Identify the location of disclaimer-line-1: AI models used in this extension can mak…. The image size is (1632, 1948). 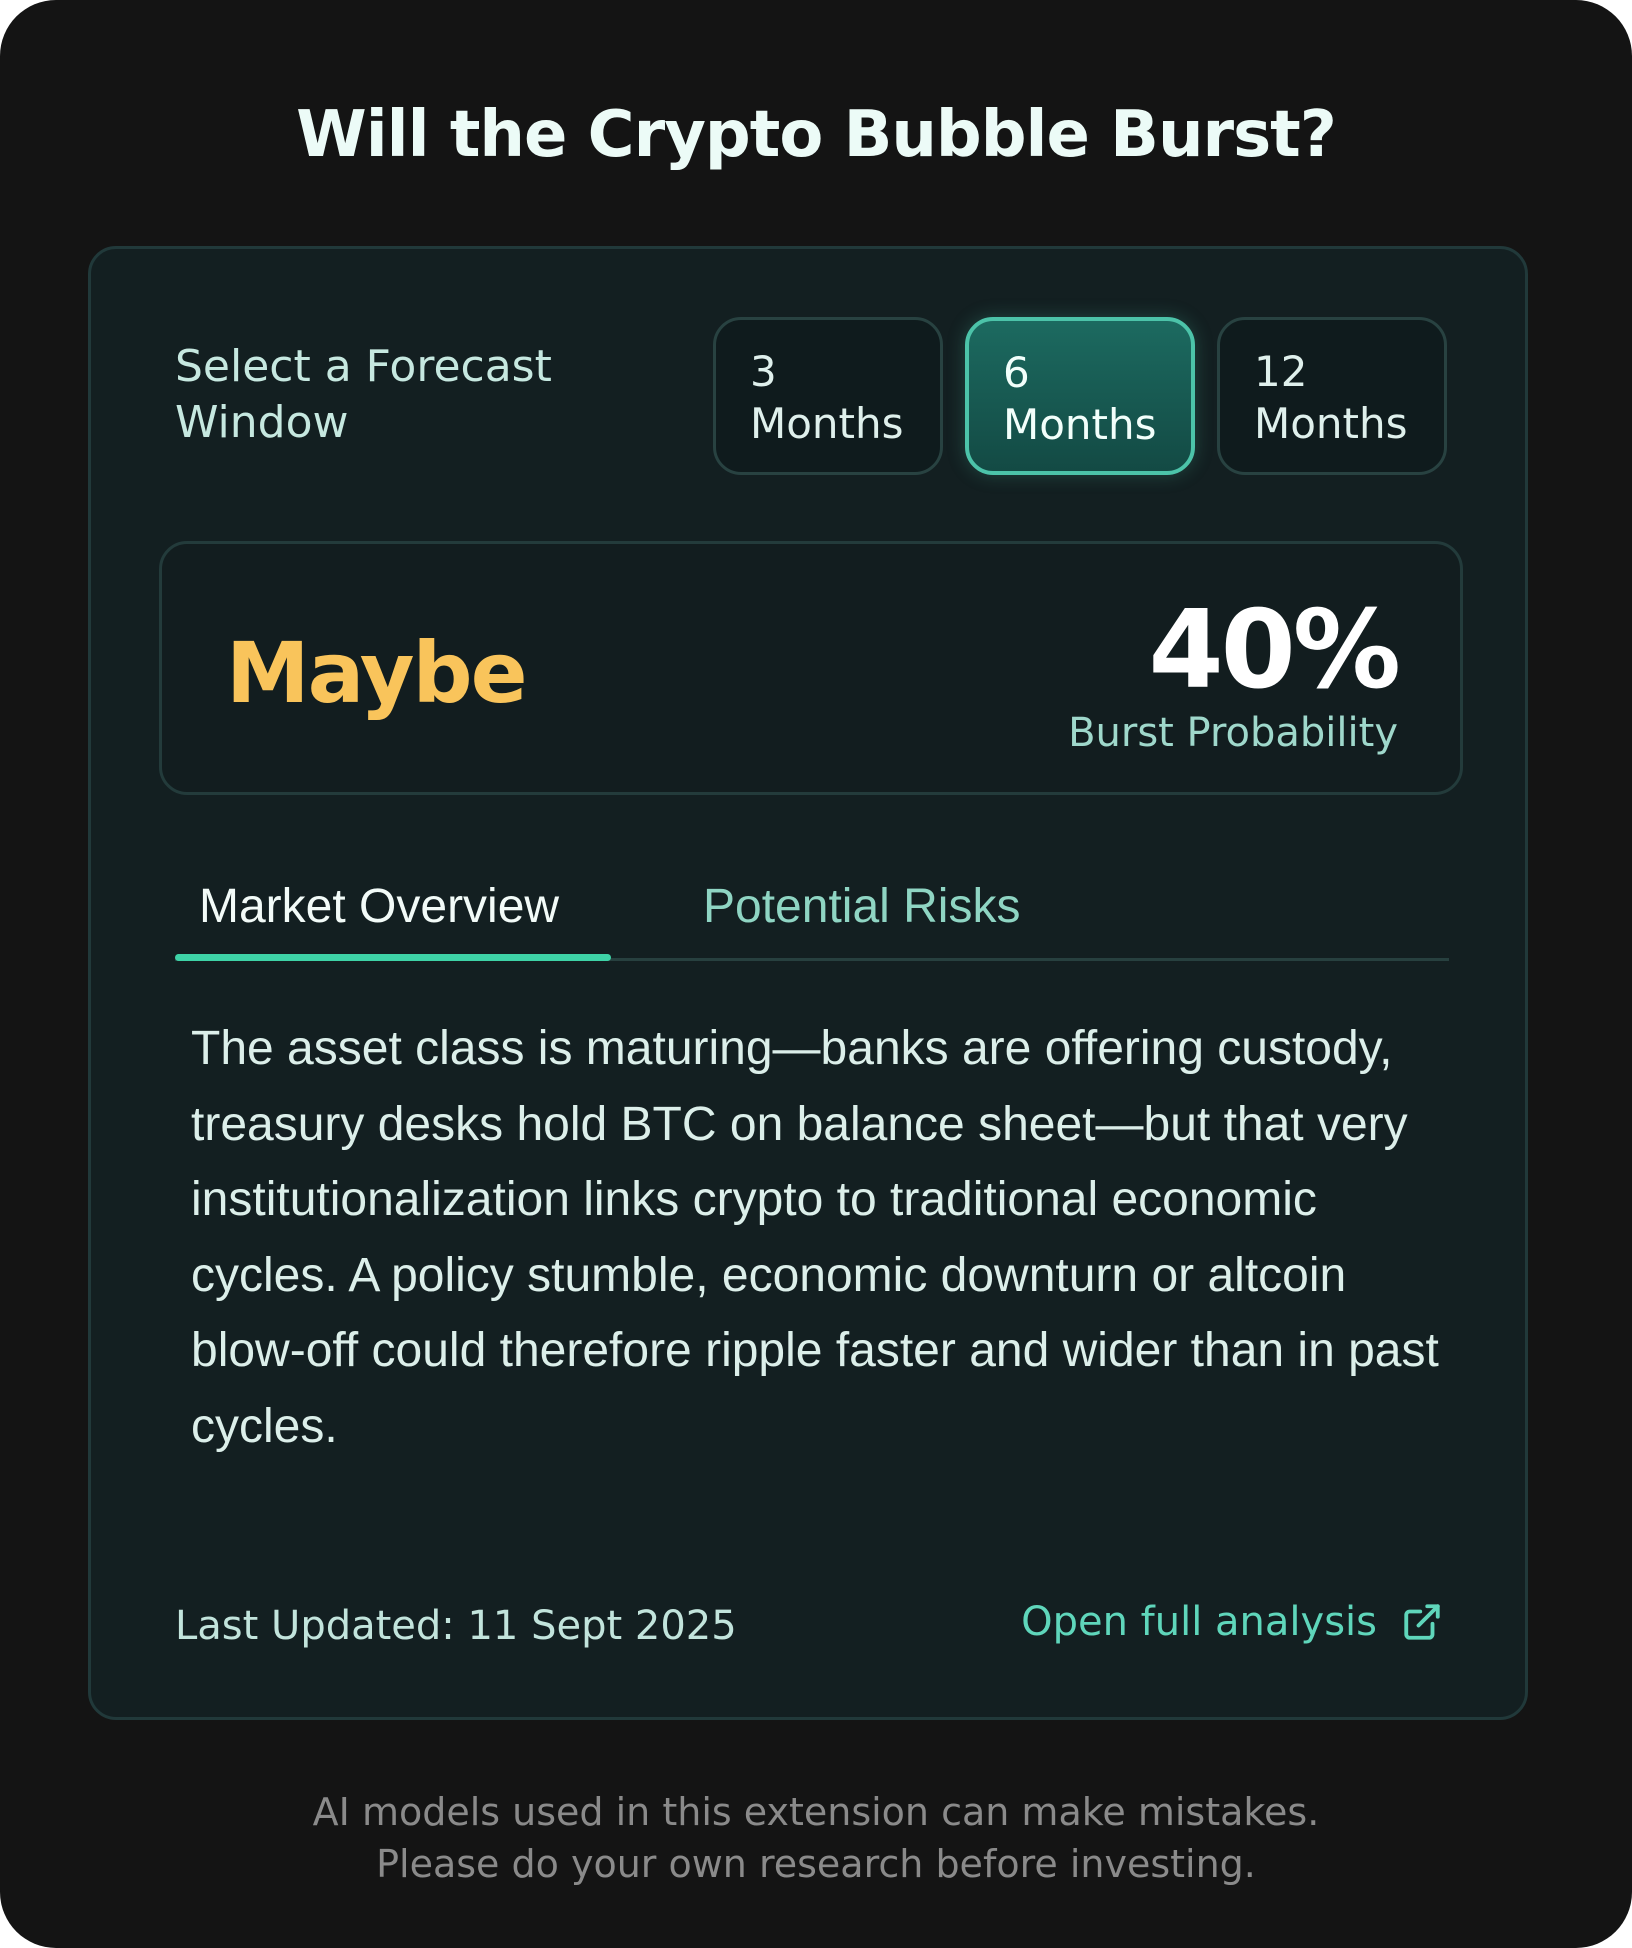
(816, 1812).